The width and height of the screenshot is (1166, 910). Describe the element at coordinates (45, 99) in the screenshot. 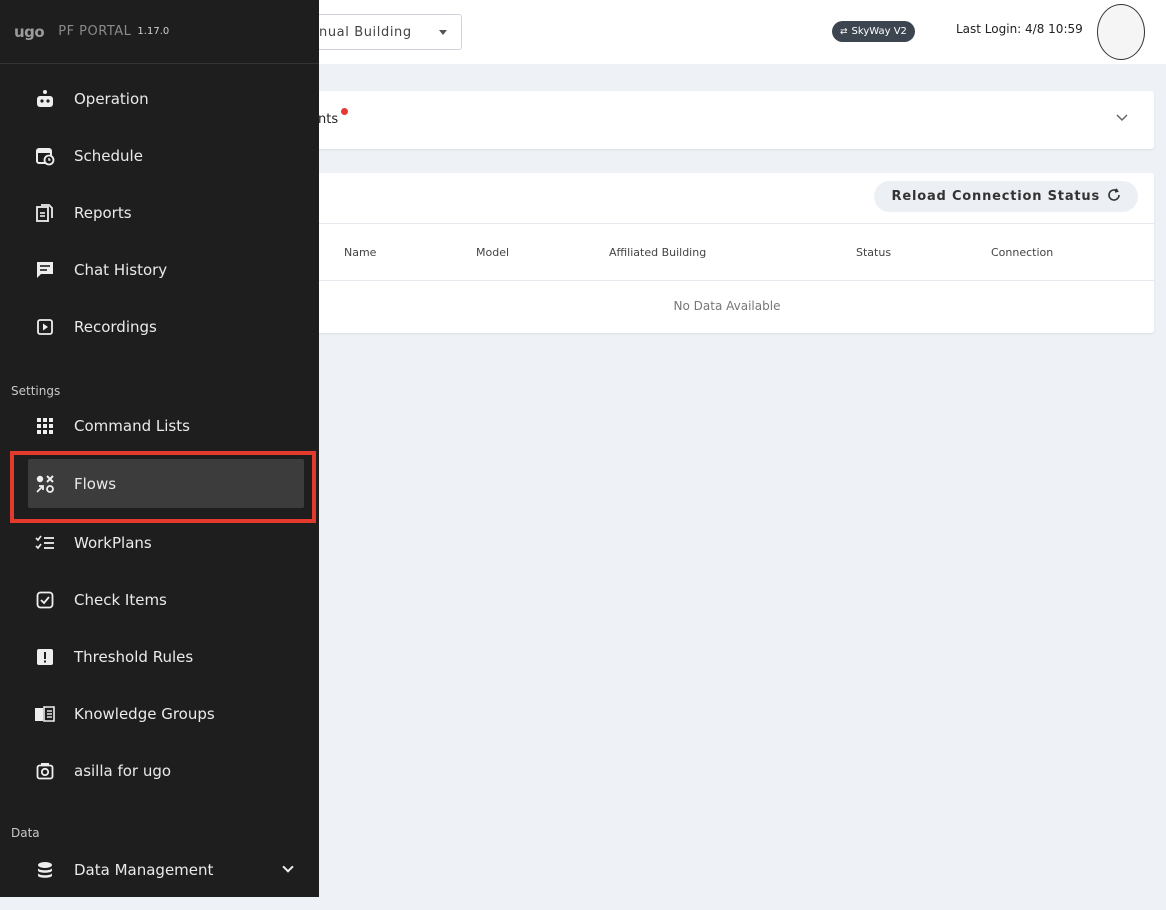

I see `robot-icon` at that location.